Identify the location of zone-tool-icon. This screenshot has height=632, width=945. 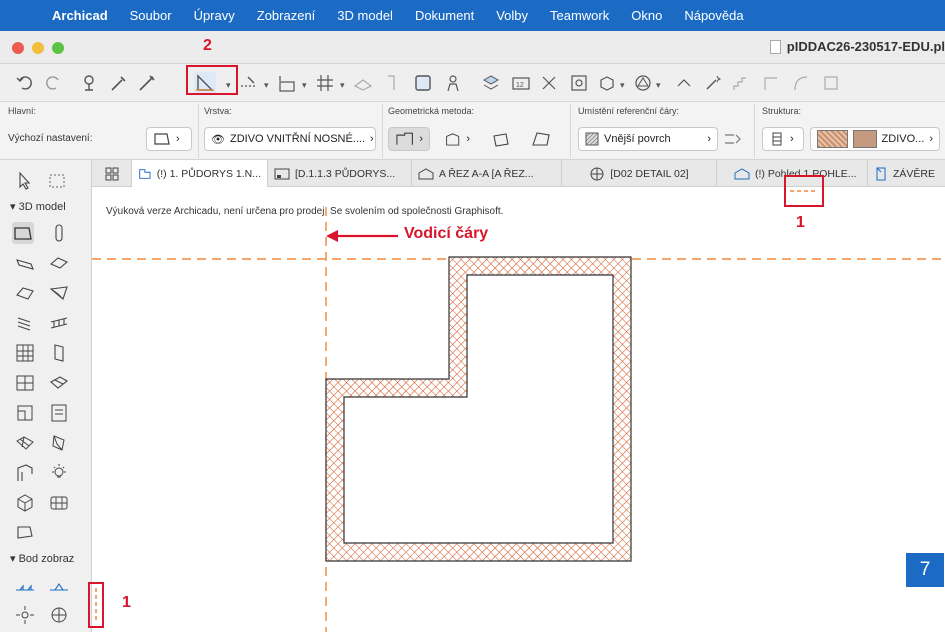
(59, 413).